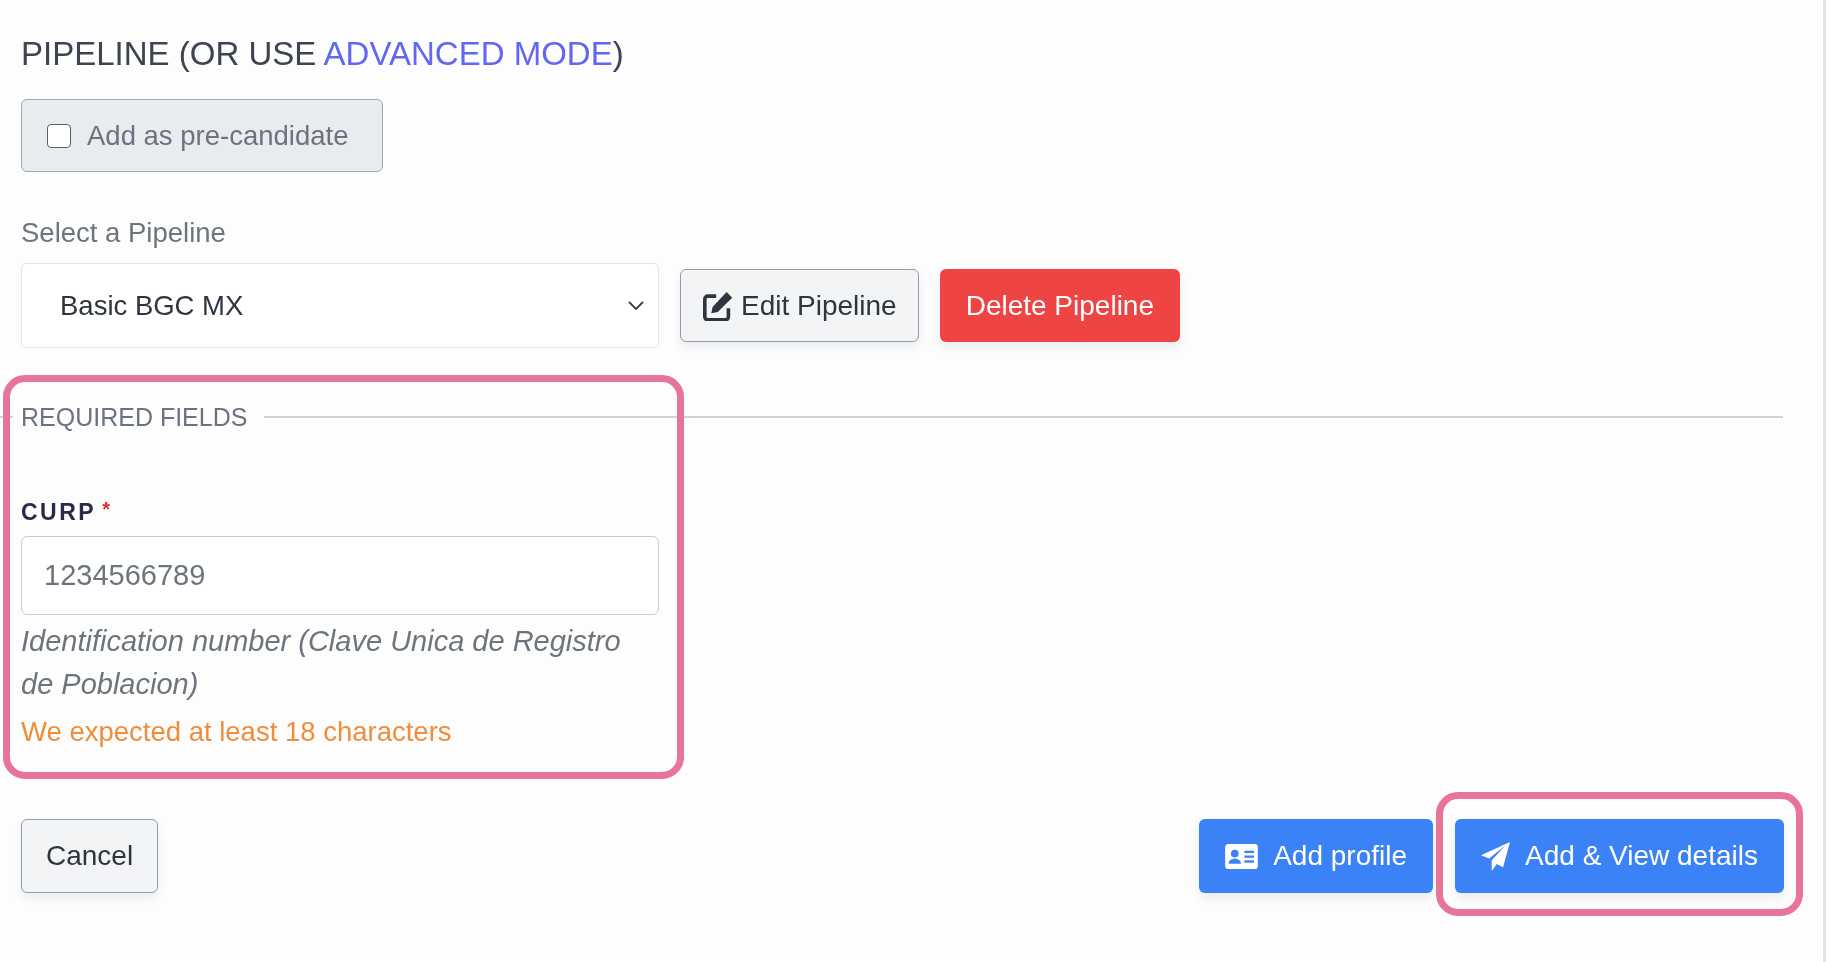 Image resolution: width=1826 pixels, height=962 pixels. I want to click on text-input: 1234566789, so click(340, 575).